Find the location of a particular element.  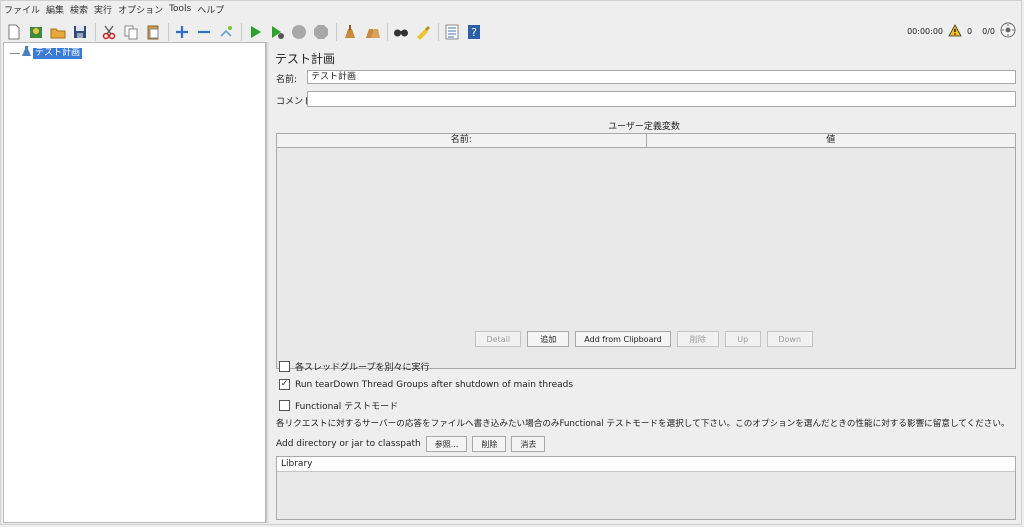

classpath-clear-button: 消去 is located at coordinates (528, 444).